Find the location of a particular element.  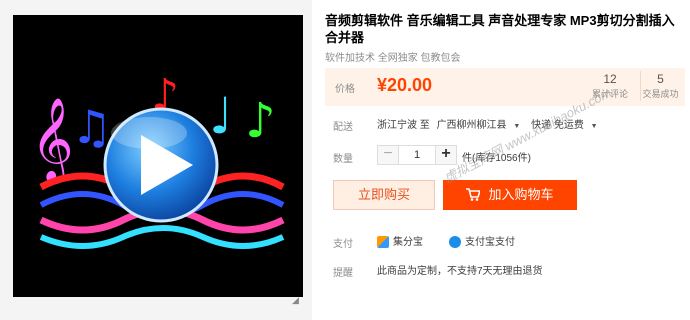

alipay-icon is located at coordinates (455, 242).